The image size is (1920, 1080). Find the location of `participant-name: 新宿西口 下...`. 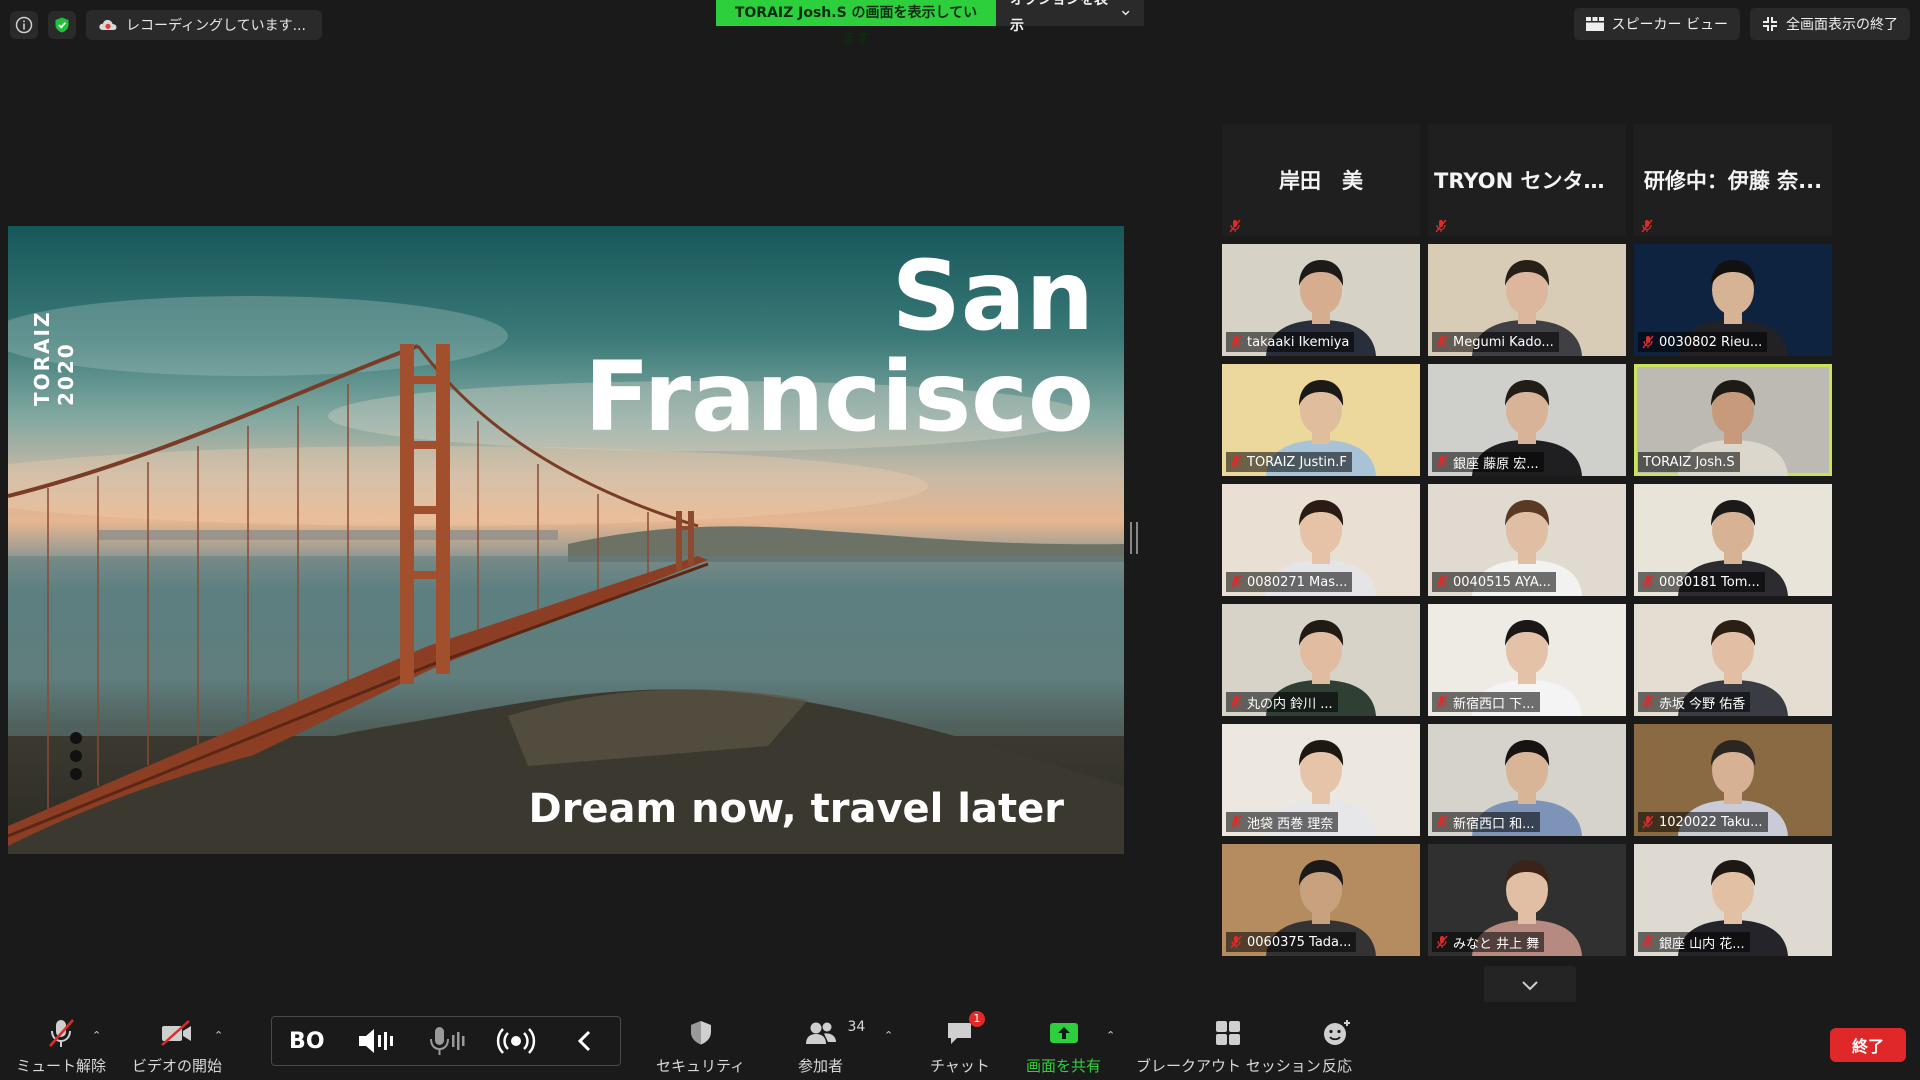

participant-name: 新宿西口 下... is located at coordinates (1494, 704).